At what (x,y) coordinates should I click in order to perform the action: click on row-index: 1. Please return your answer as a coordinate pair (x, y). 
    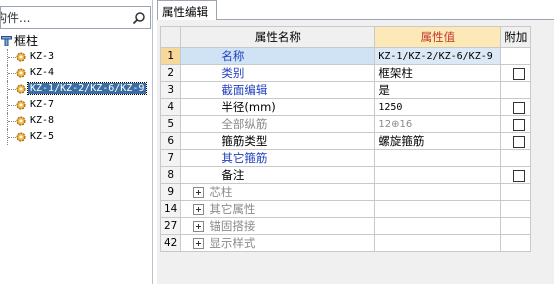
    Looking at the image, I should click on (170, 56).